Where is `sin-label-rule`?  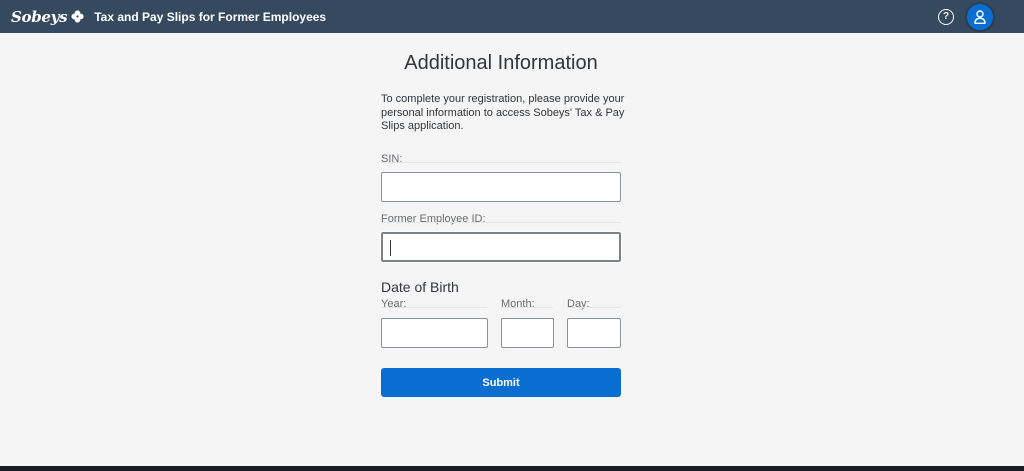
sin-label-rule is located at coordinates (501, 162).